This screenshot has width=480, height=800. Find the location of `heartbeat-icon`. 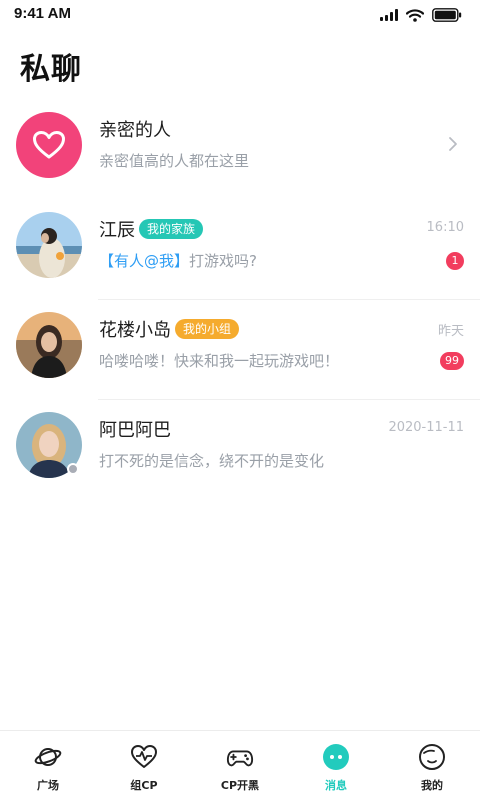

heartbeat-icon is located at coordinates (144, 757).